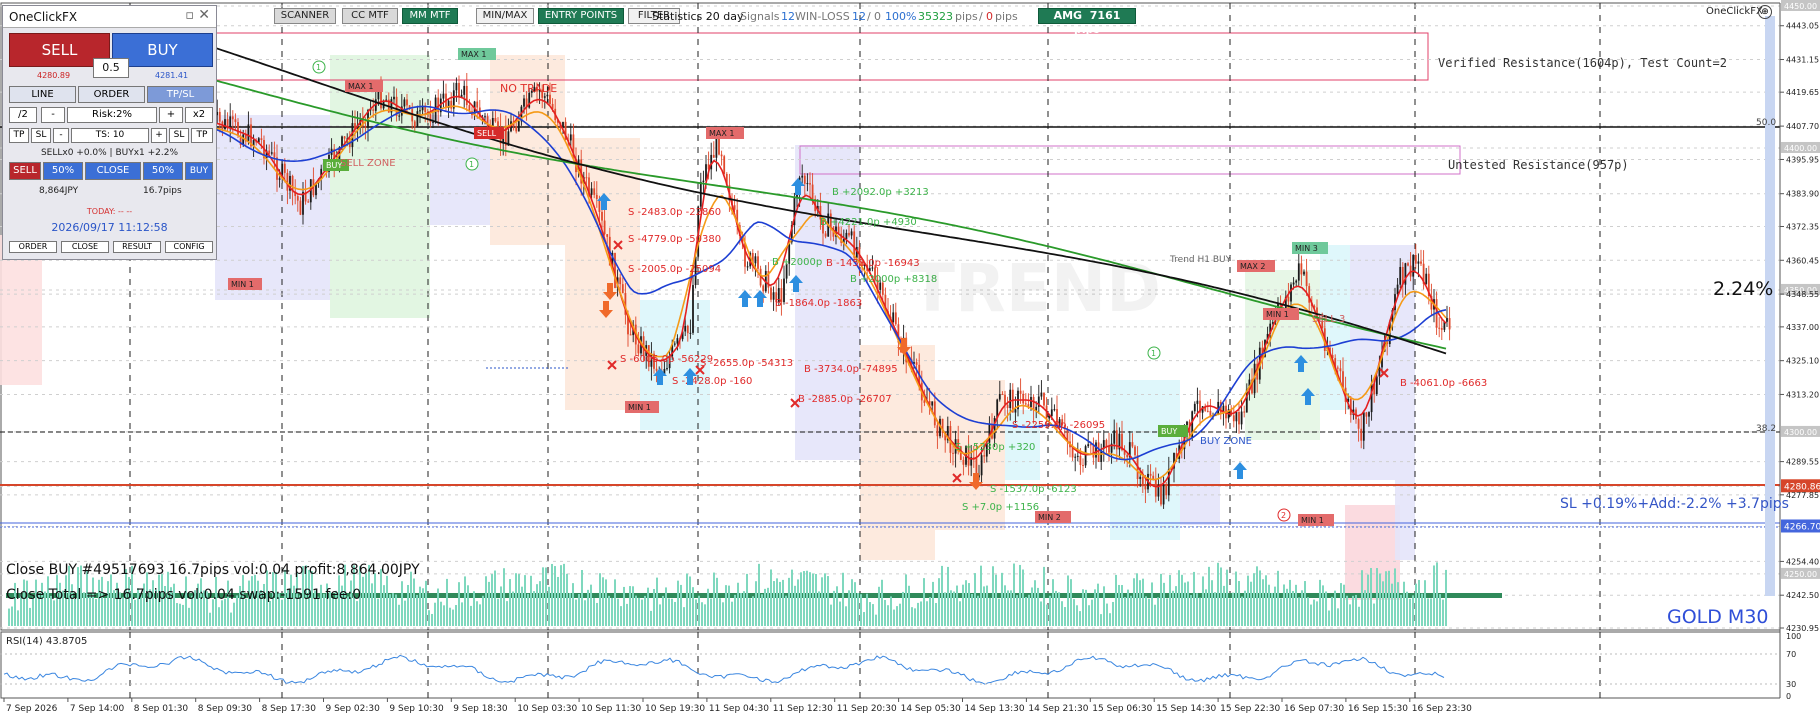 This screenshot has width=1820, height=720. What do you see at coordinates (1766, 123) in the screenshot?
I see `fib-500-label: 50.0` at bounding box center [1766, 123].